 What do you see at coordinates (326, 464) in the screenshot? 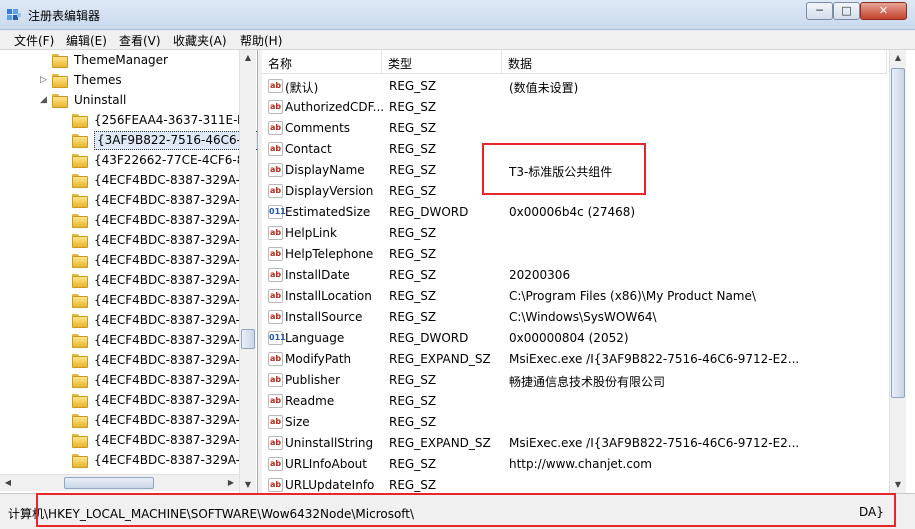
I see `value-name: URLInfoAbout` at bounding box center [326, 464].